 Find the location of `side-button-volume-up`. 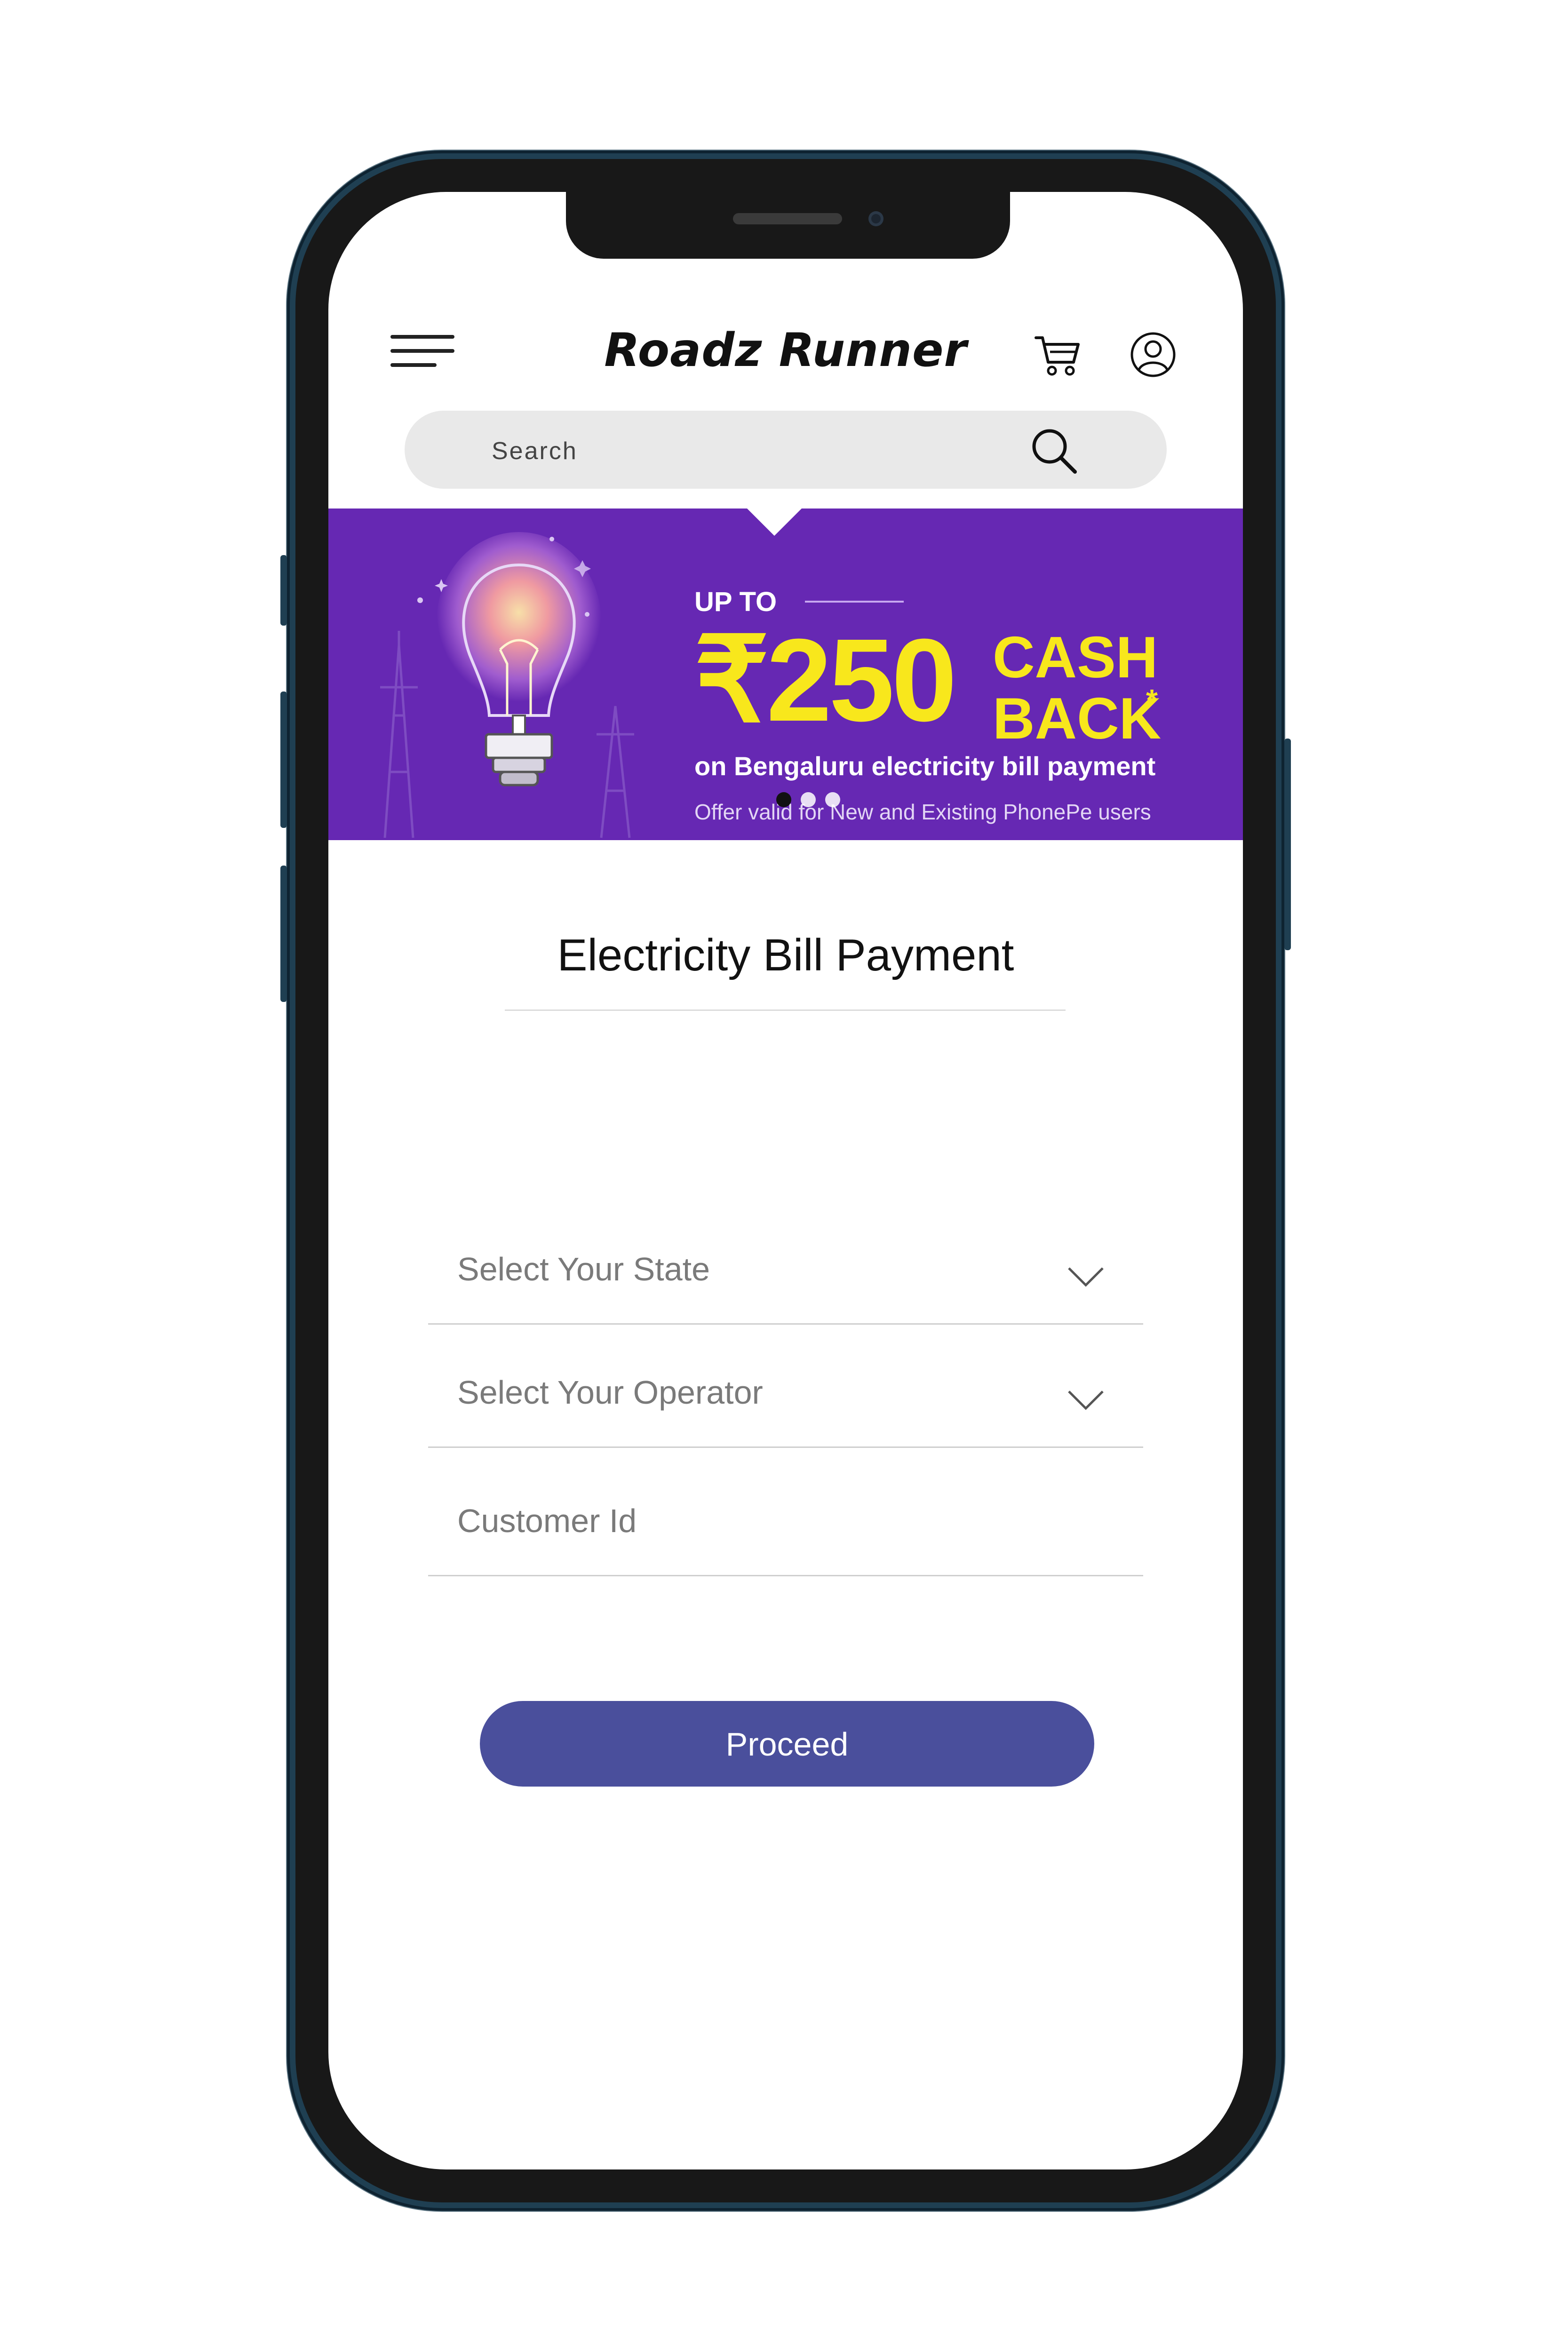

side-button-volume-up is located at coordinates (283, 759).